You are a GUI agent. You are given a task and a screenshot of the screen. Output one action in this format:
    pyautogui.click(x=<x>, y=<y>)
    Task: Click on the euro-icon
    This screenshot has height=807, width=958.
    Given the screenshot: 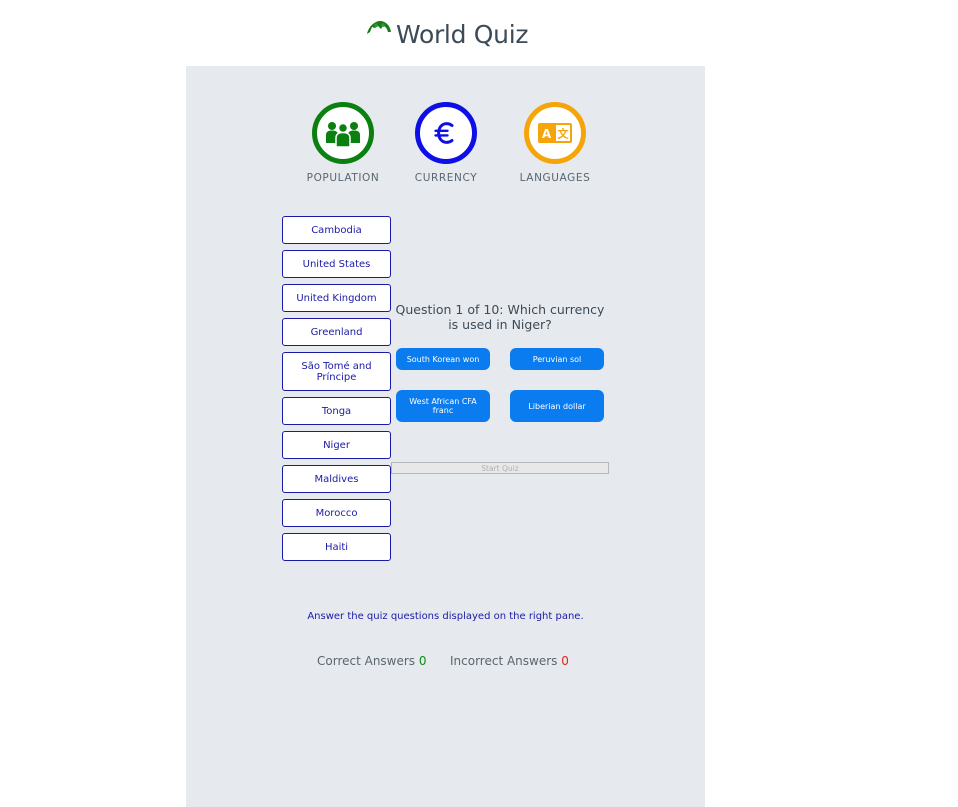 What is the action you would take?
    pyautogui.click(x=444, y=133)
    